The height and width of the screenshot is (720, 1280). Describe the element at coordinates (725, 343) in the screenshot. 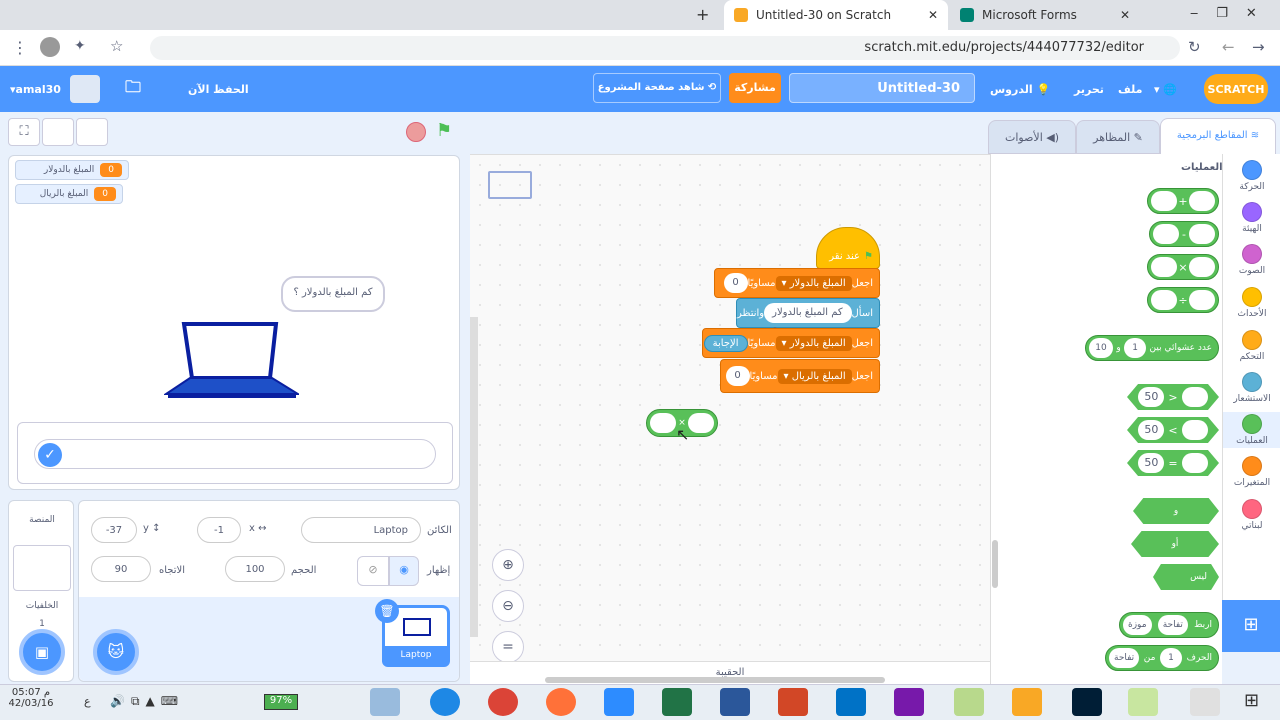

I see `answer-reporter: الإجابة` at that location.